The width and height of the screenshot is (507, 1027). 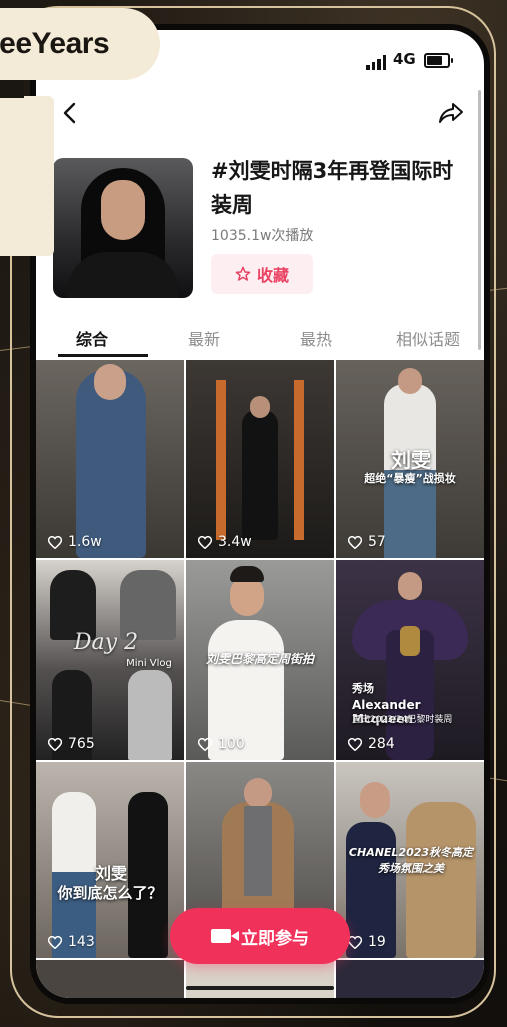 I want to click on active-tab-indicator, so click(x=103, y=355).